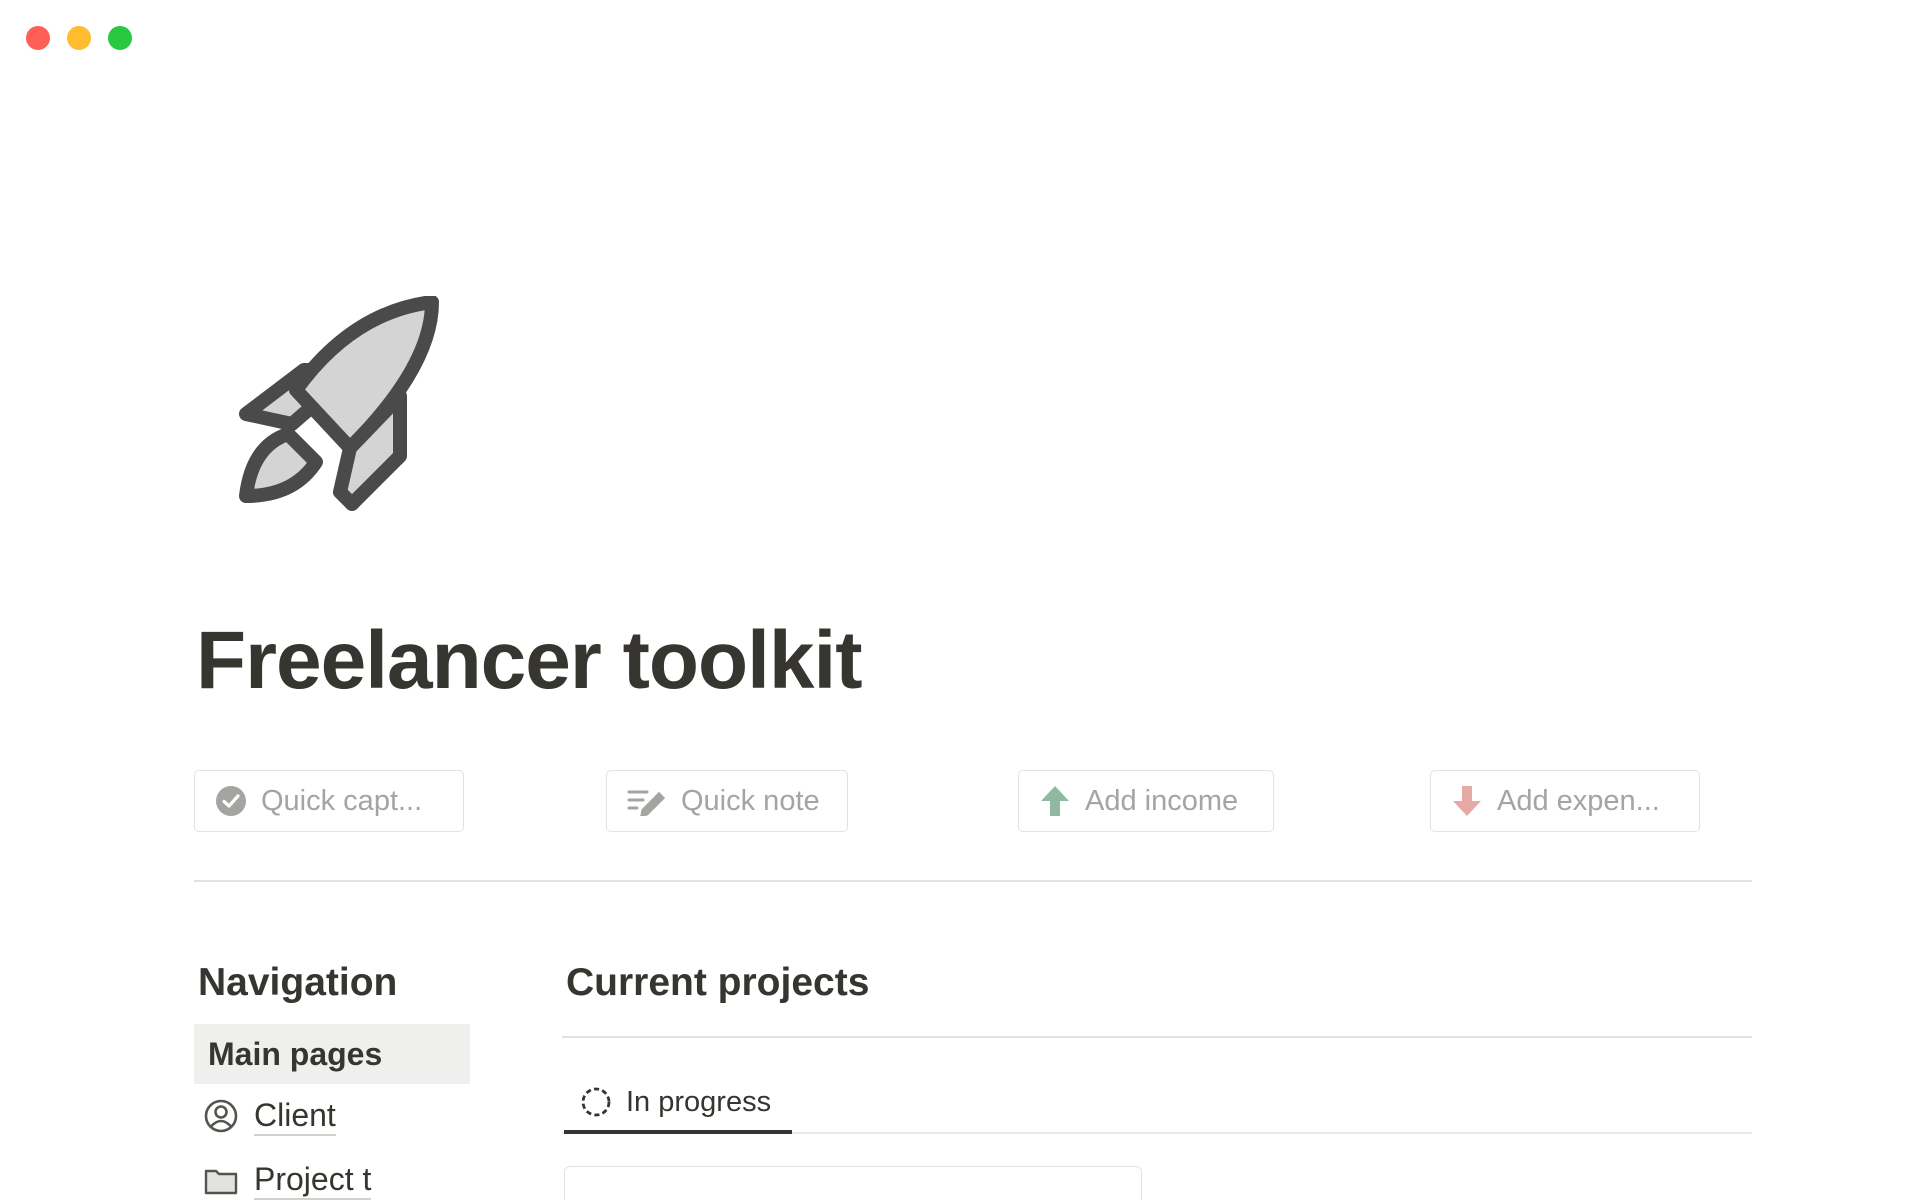  I want to click on rocket-icon, so click(341, 404).